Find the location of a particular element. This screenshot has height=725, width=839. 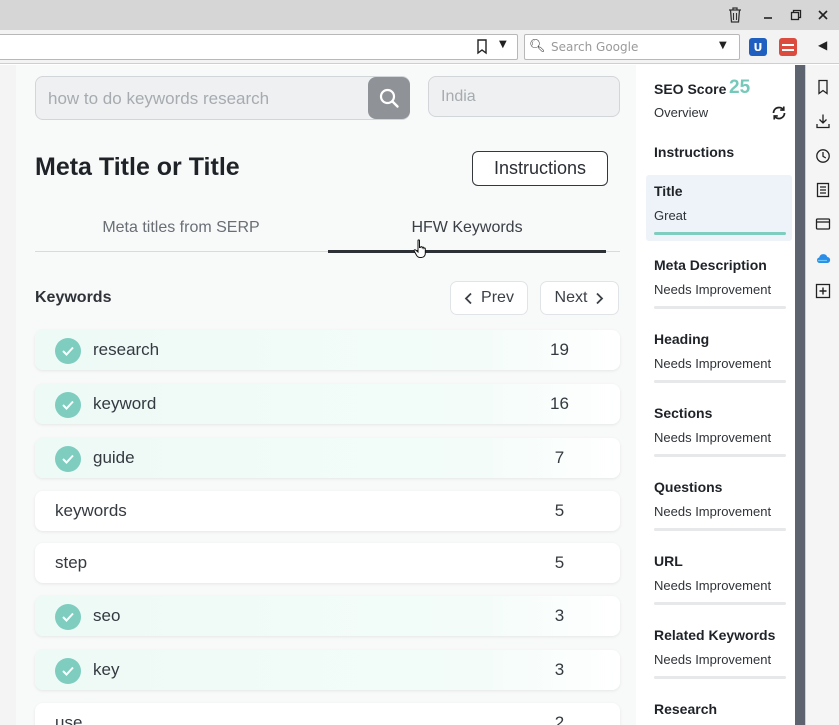

next-label: Next is located at coordinates (571, 297).